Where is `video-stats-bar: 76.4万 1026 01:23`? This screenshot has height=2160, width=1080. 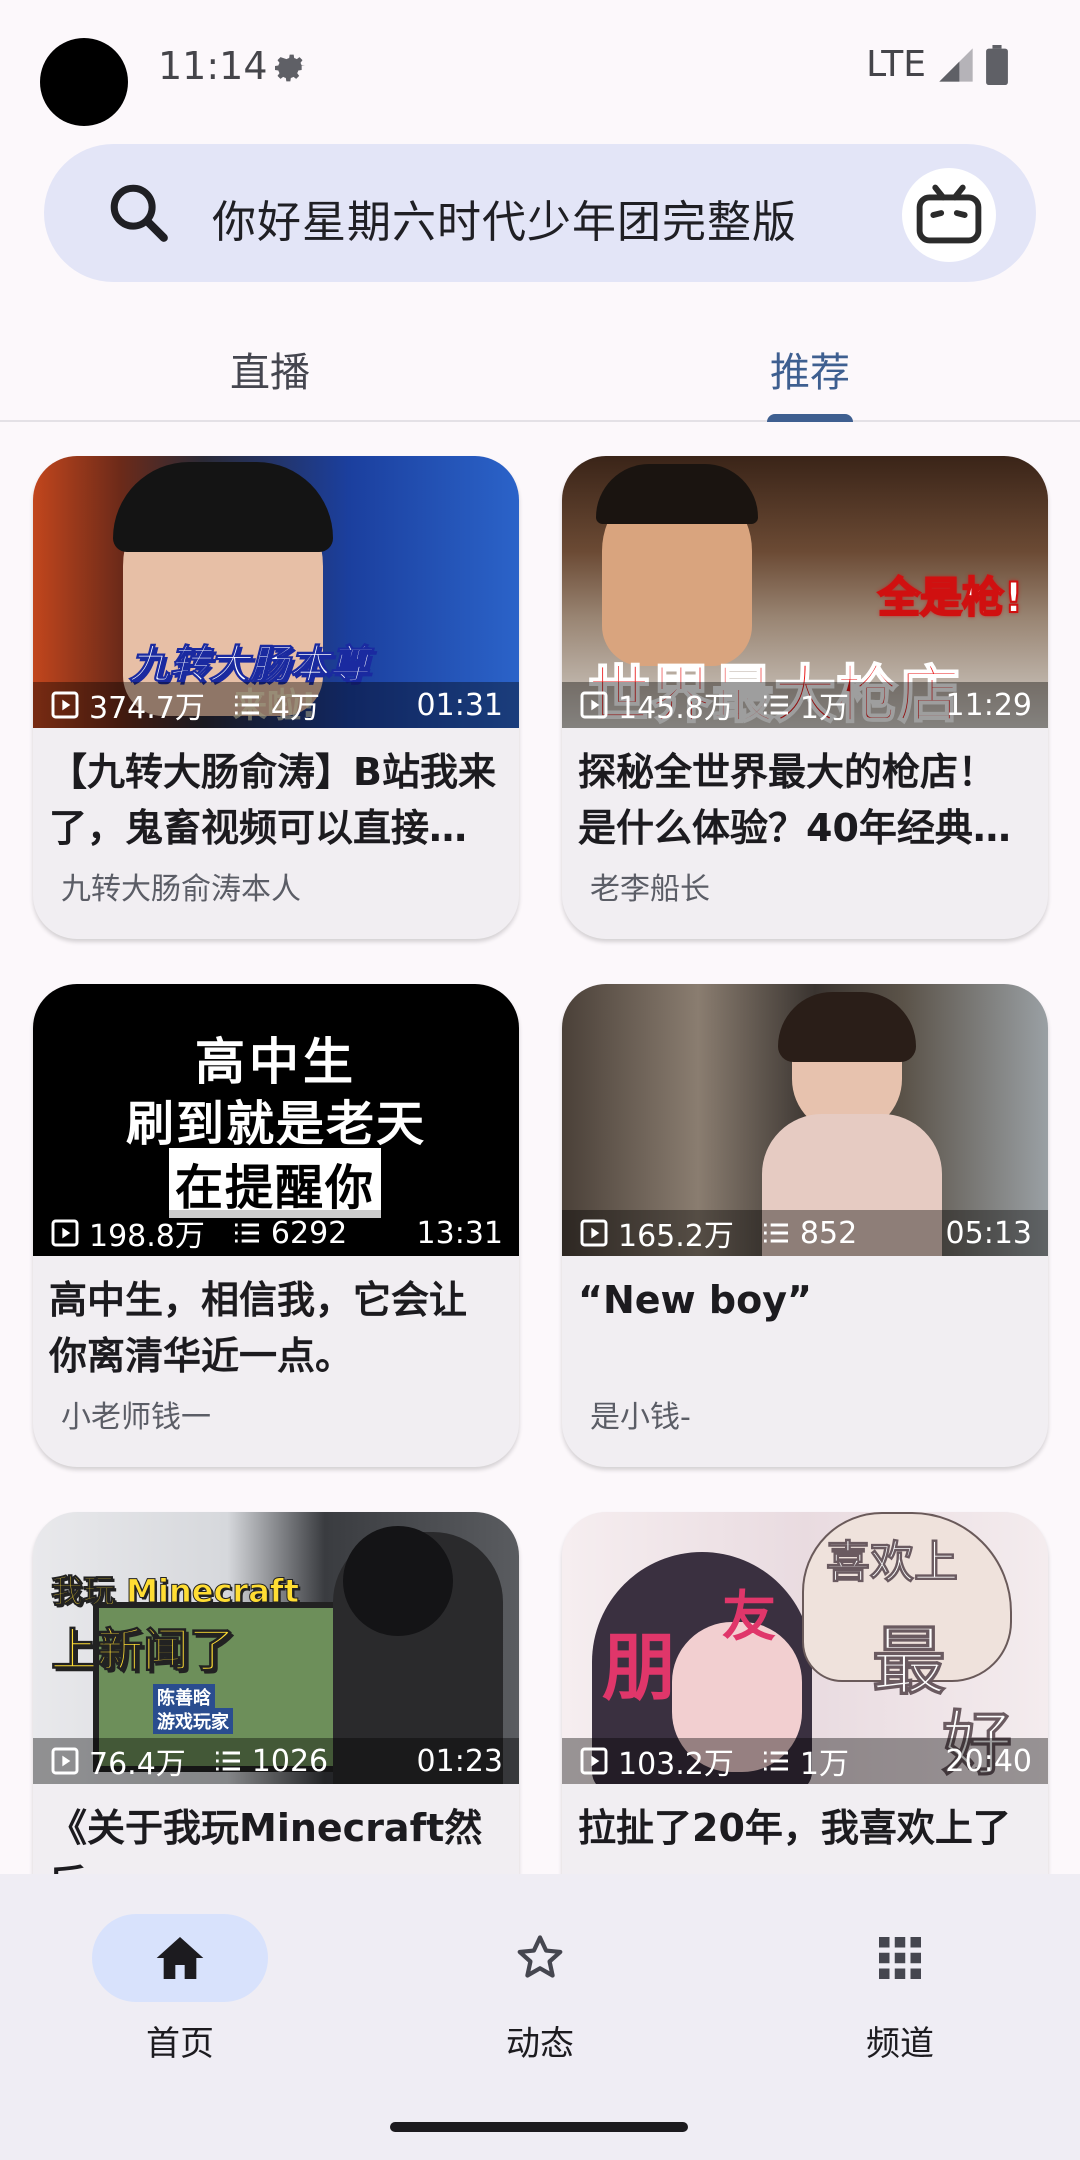
video-stats-bar: 76.4万 1026 01:23 is located at coordinates (276, 1761).